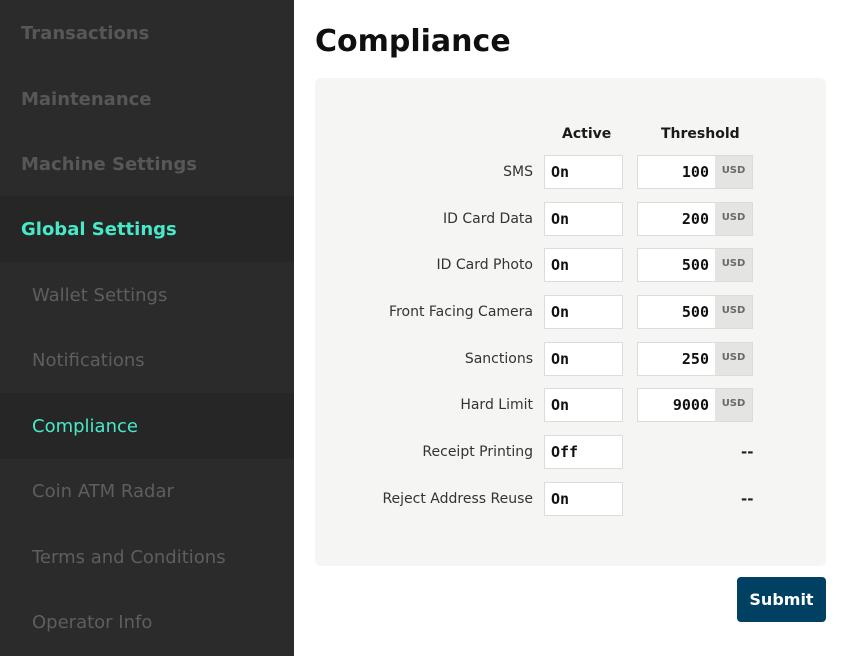 The height and width of the screenshot is (656, 857). I want to click on row-label: SMS, so click(518, 172).